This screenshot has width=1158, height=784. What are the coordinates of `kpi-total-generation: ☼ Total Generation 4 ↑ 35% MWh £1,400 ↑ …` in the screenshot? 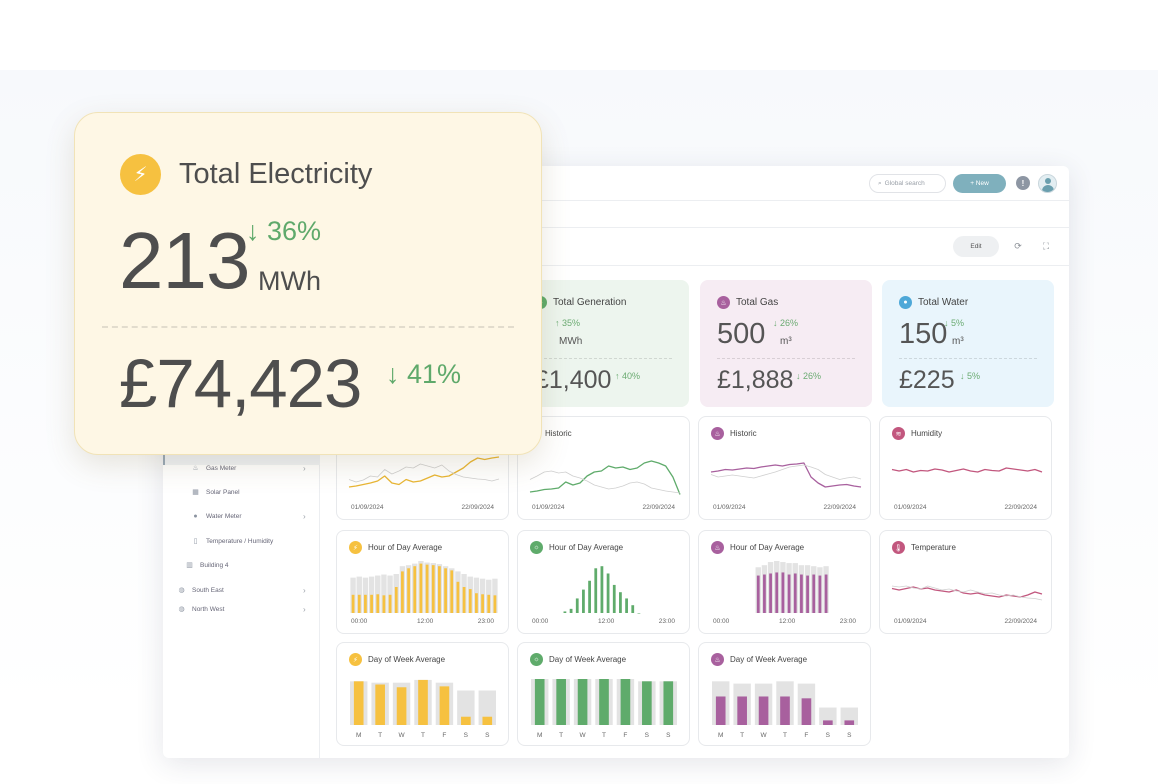 It's located at (602, 343).